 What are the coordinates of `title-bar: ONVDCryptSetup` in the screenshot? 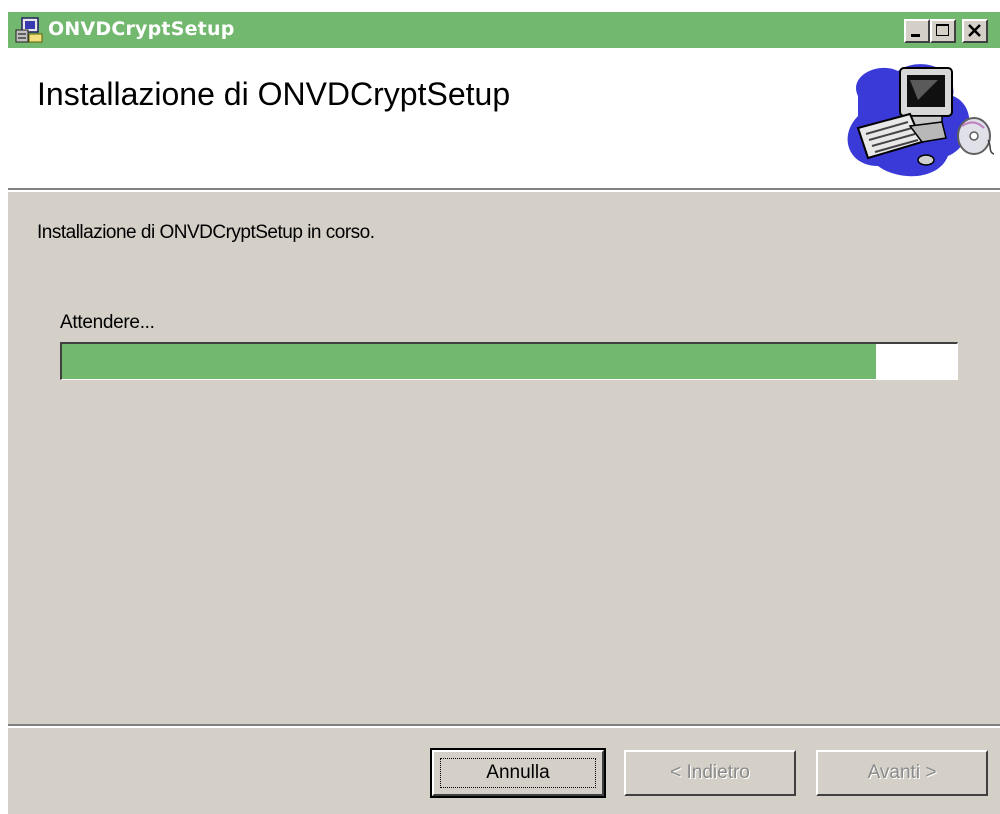 It's located at (504, 30).